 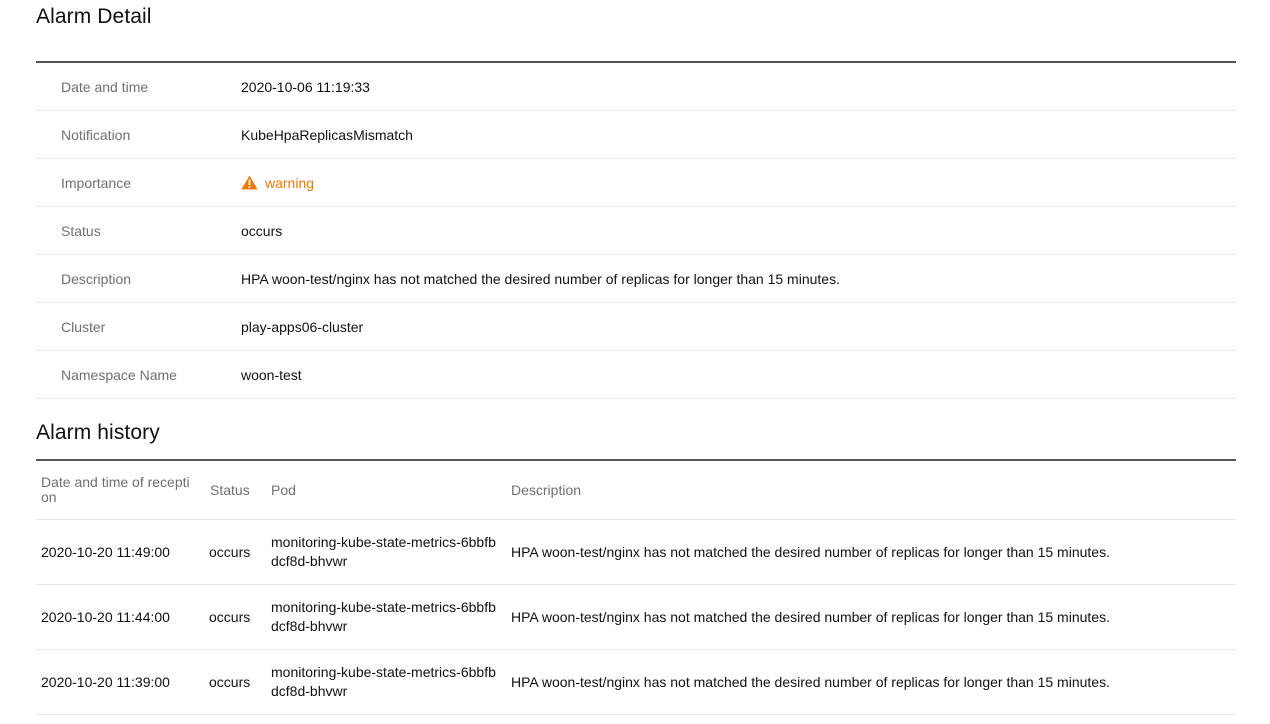 What do you see at coordinates (386, 490) in the screenshot?
I see `column-header-pod: Pod` at bounding box center [386, 490].